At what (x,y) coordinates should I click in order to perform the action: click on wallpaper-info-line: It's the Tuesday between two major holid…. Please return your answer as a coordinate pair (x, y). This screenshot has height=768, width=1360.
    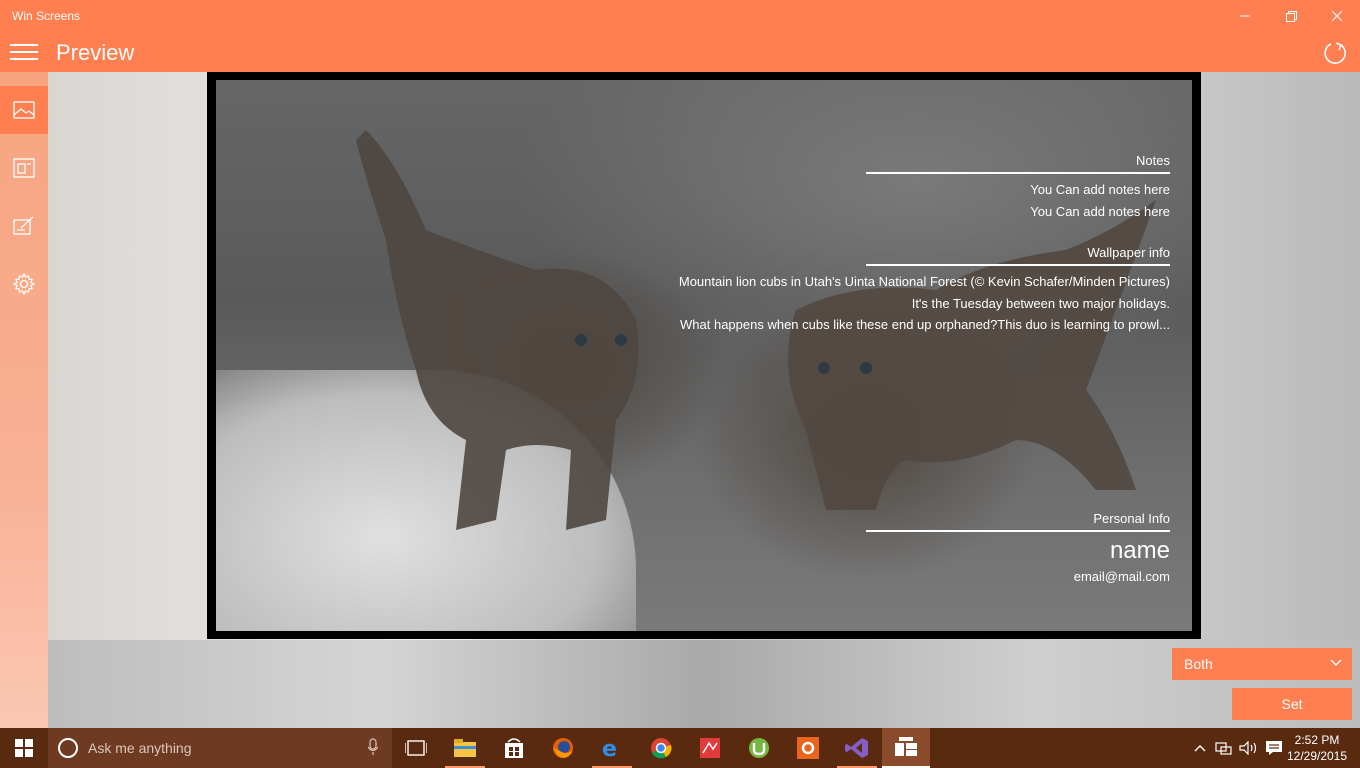
    Looking at the image, I should click on (1040, 303).